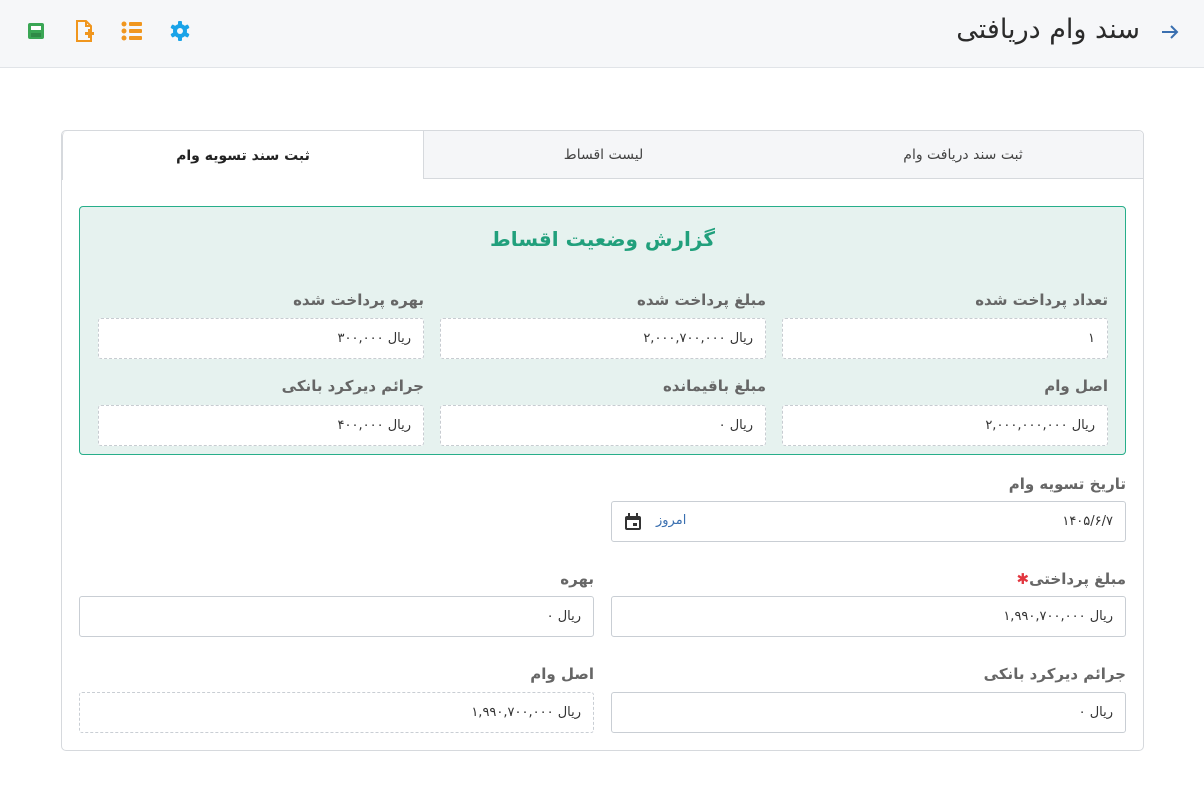 This screenshot has height=789, width=1204. I want to click on list-icon, so click(132, 31).